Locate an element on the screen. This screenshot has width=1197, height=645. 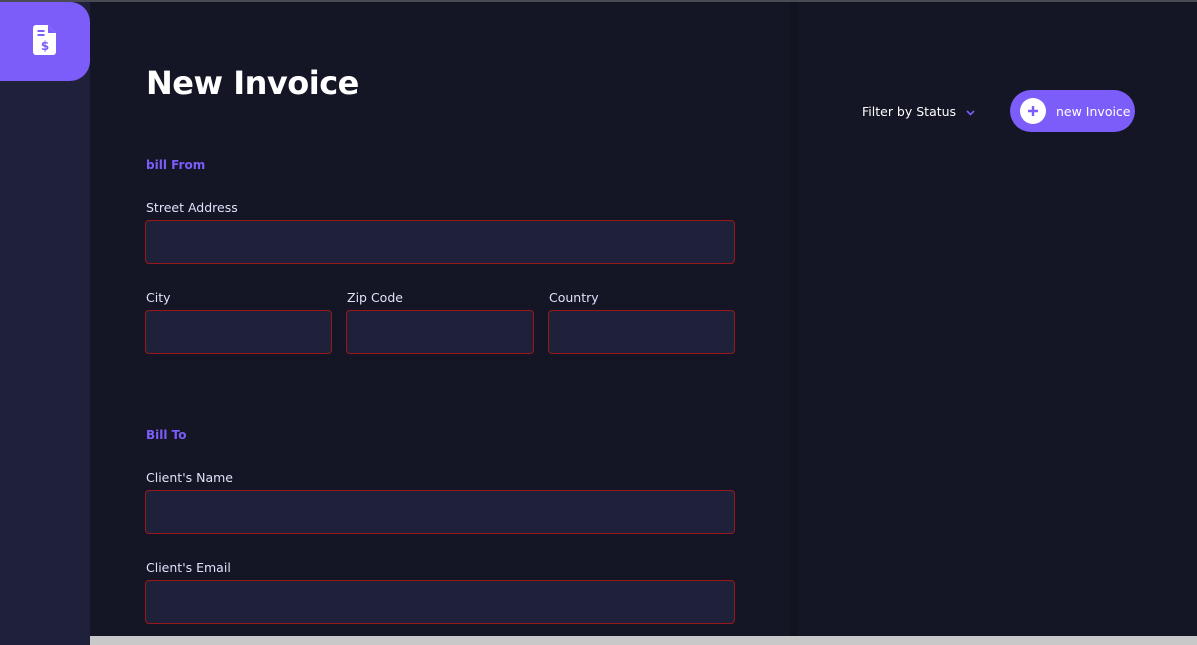
filter-by-status-dropdown: Filter by Status is located at coordinates (918, 111).